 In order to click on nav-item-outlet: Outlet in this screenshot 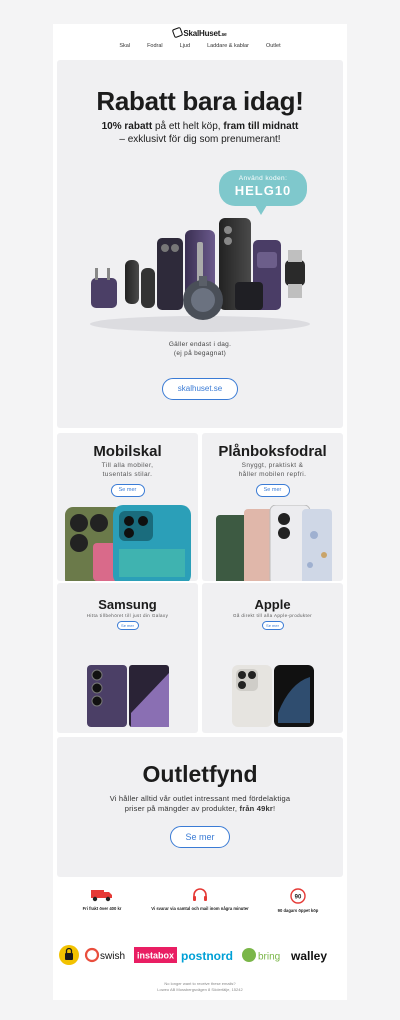, I will do `click(273, 46)`.